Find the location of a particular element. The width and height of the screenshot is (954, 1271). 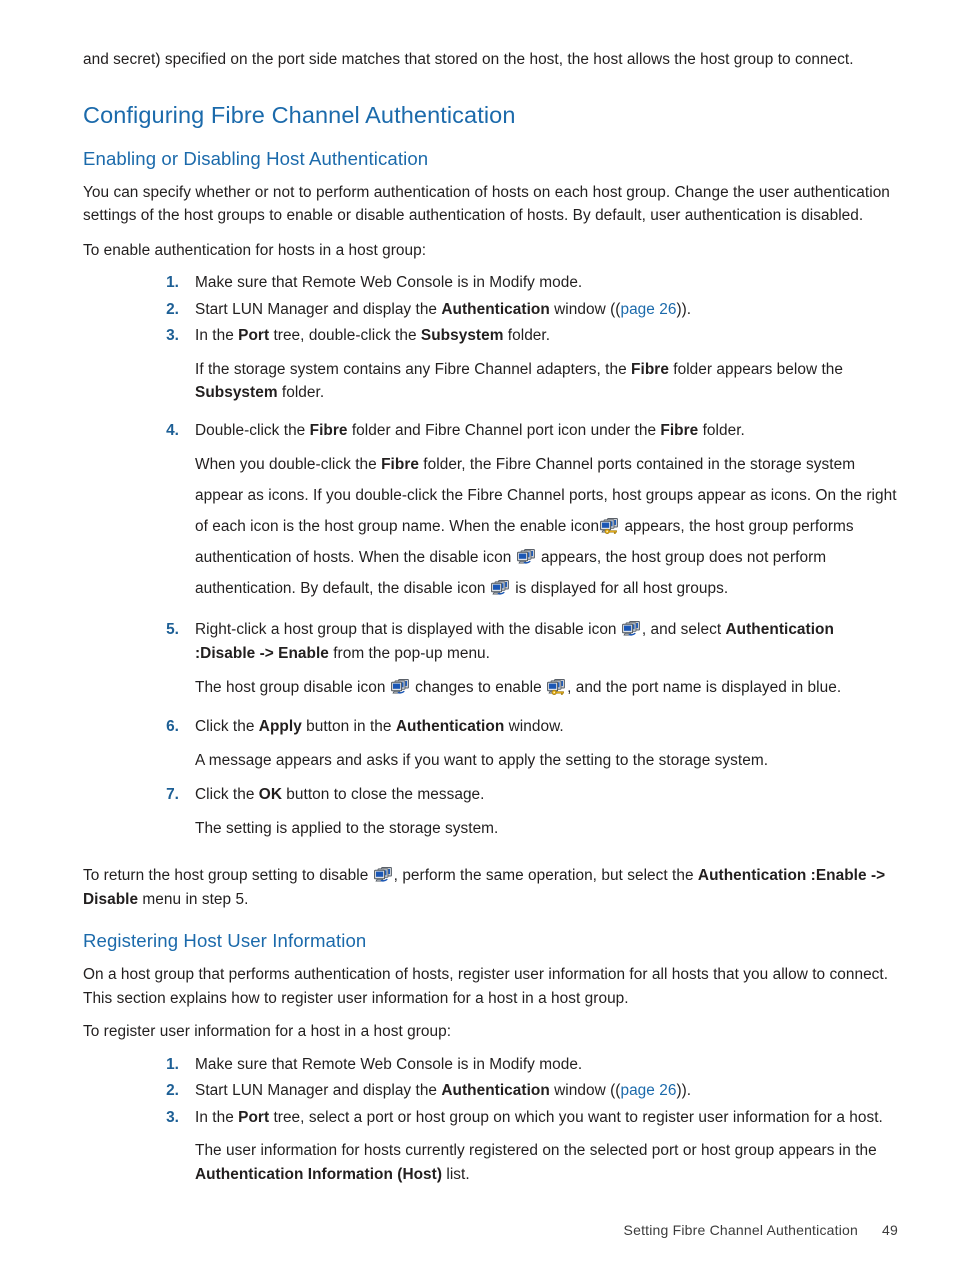

step-text-part: tree, double-click the is located at coordinates (345, 335).